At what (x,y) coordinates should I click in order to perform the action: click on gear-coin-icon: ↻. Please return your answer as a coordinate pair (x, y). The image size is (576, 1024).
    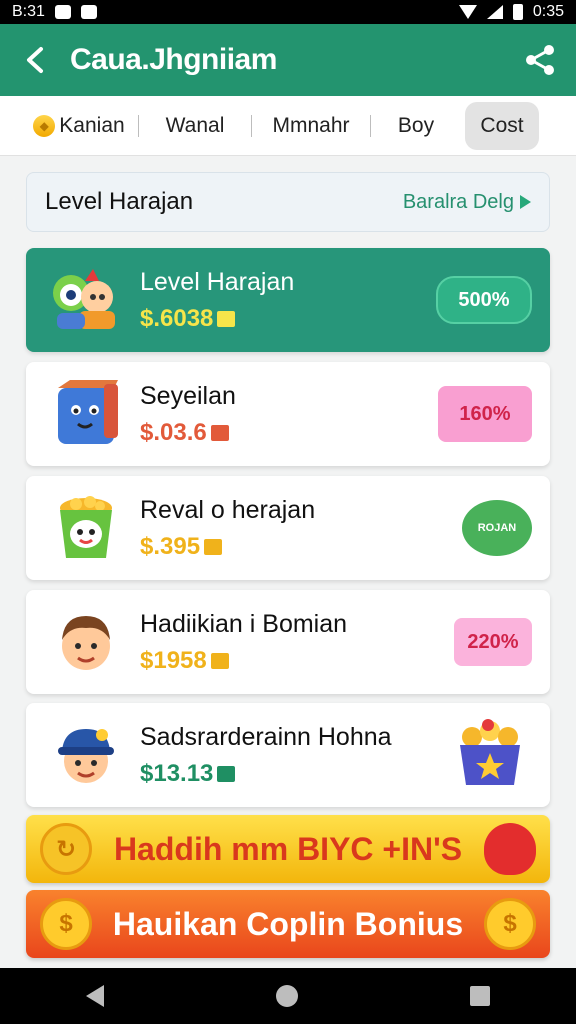
    Looking at the image, I should click on (66, 849).